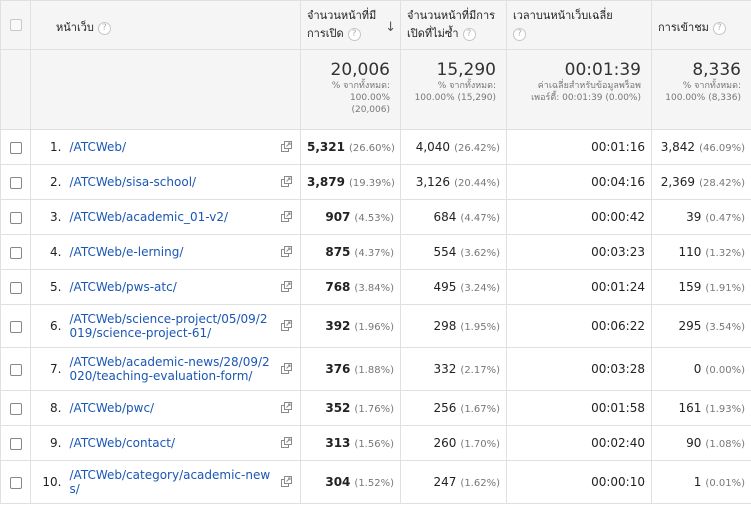  What do you see at coordinates (453, 25) in the screenshot?
I see `column-header-unique-pageviews: จำนวนหน้าที่มีการ เปิดที่ไม่ซ้ำ?` at bounding box center [453, 25].